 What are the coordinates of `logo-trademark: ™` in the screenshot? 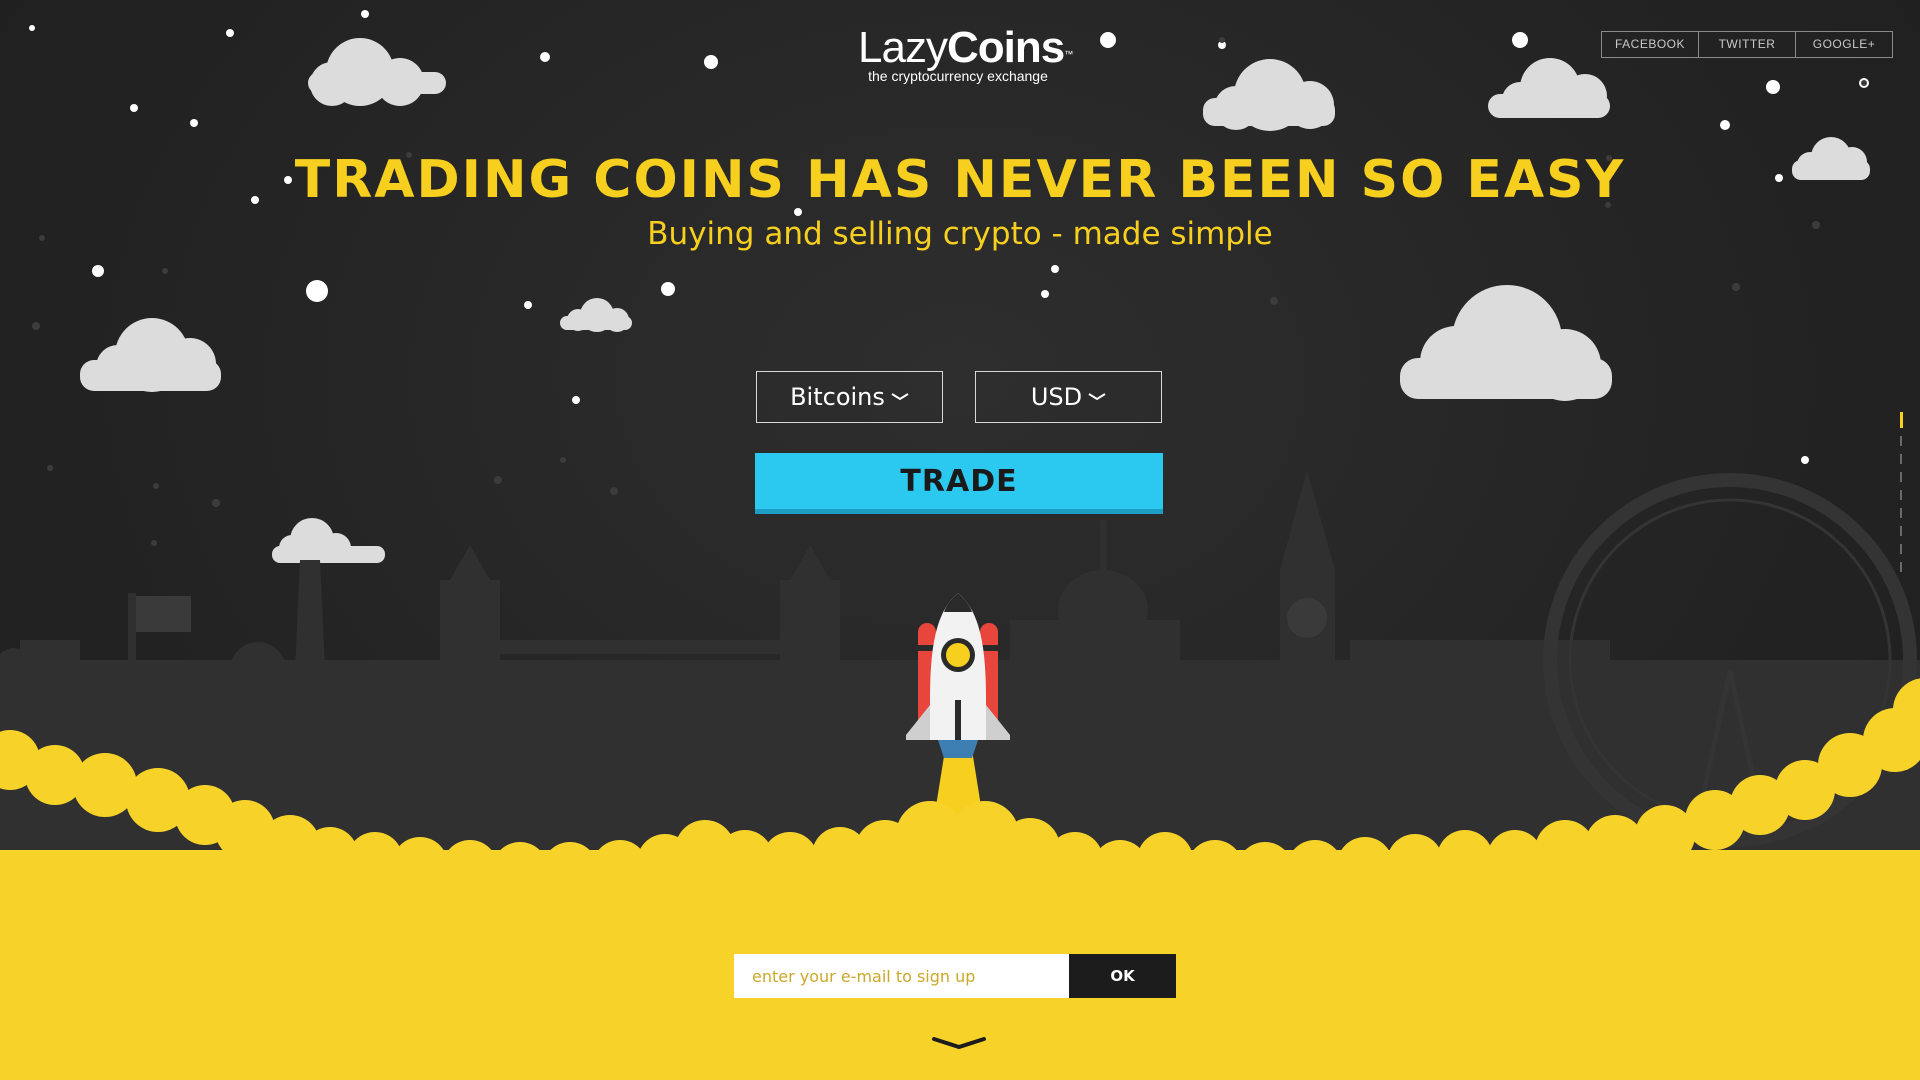 It's located at (1068, 54).